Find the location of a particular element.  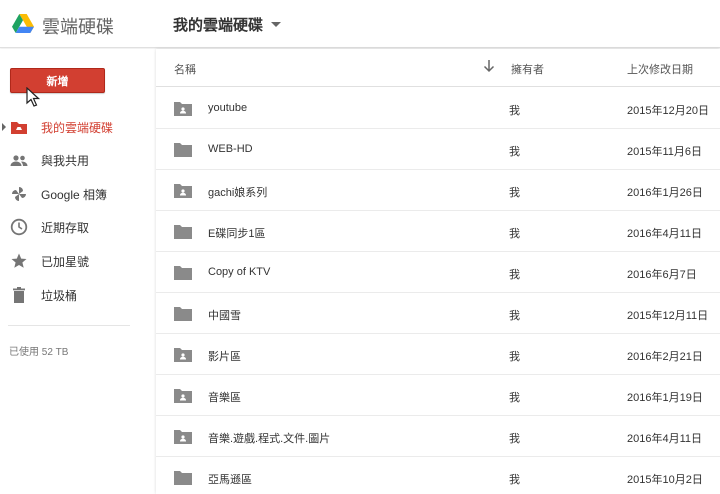

sidebar-item-starred: 已加星號 is located at coordinates (78, 261).